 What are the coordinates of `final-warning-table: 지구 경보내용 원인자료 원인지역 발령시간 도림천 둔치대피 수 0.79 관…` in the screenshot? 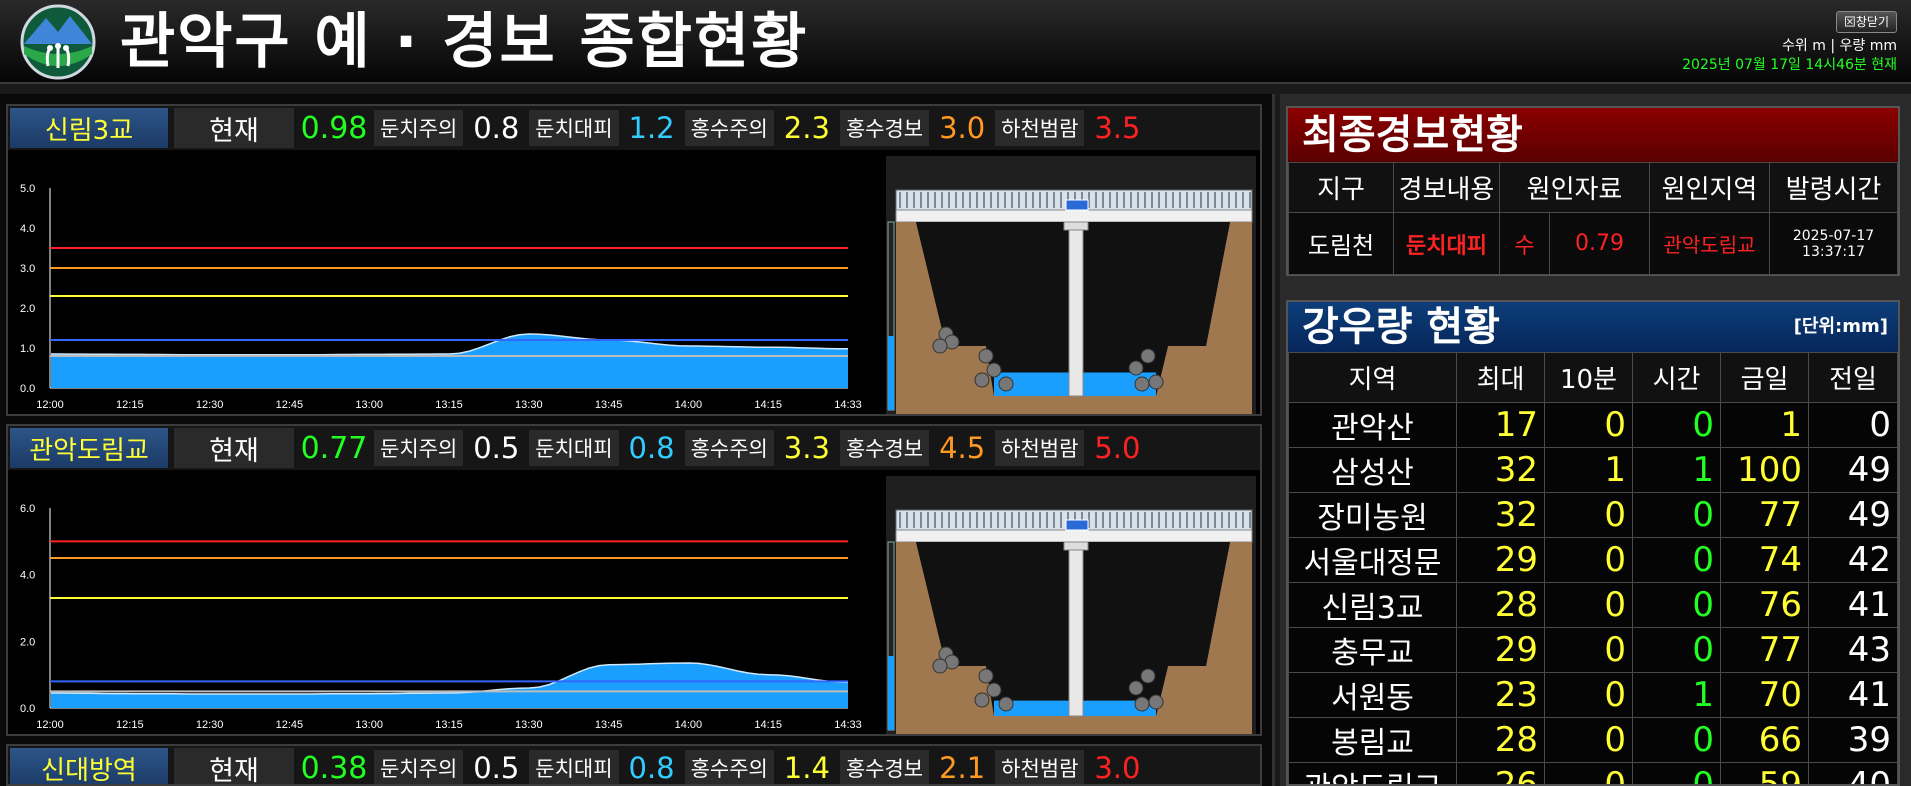 It's located at (1593, 218).